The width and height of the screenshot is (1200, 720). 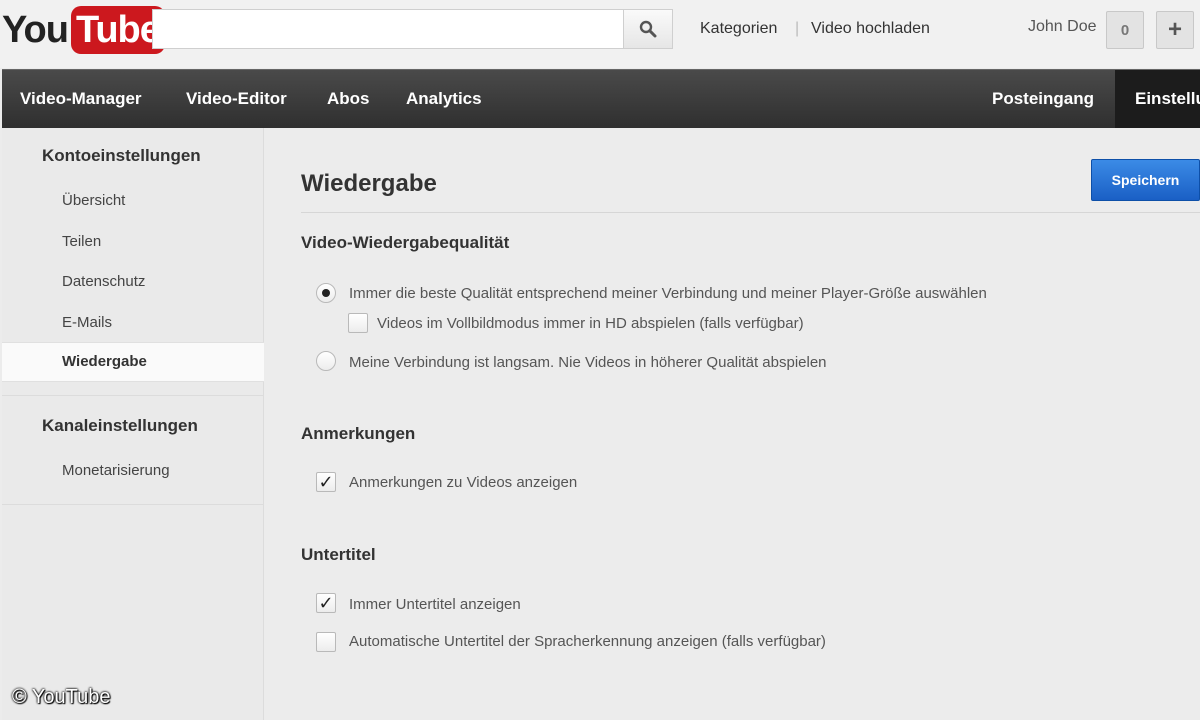 I want to click on logo-you-text: You, so click(x=35, y=30).